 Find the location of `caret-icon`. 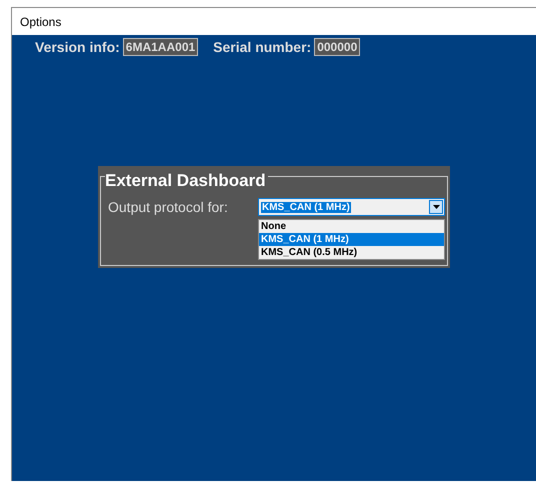

caret-icon is located at coordinates (436, 207).